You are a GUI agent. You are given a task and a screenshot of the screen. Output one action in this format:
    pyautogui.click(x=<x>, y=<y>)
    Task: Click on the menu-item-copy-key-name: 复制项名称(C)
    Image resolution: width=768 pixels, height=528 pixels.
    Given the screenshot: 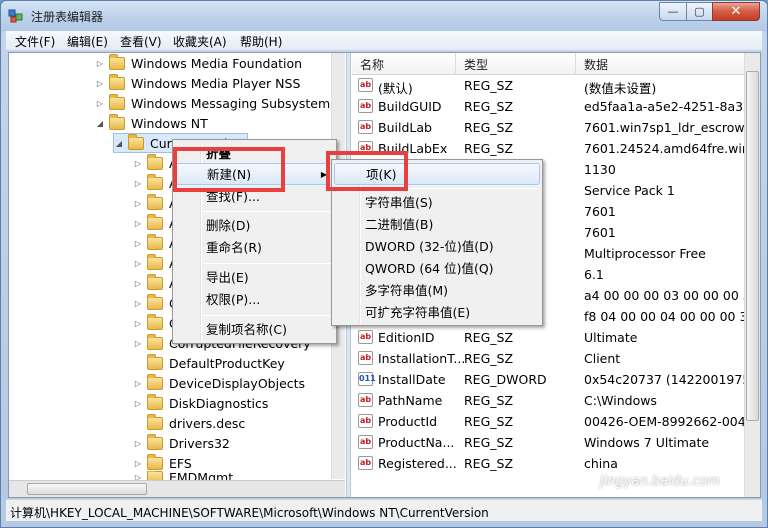 What is the action you would take?
    pyautogui.click(x=254, y=330)
    